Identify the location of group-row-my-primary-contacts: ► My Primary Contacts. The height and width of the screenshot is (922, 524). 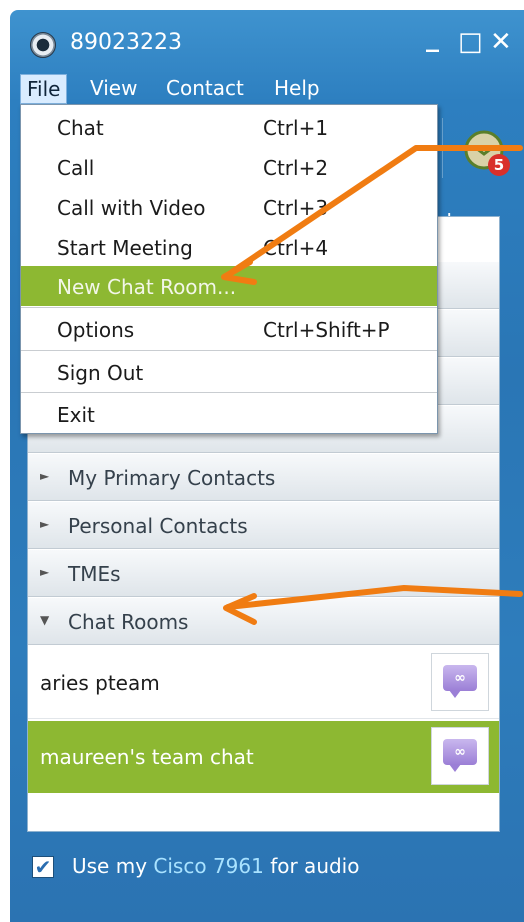
(263, 477).